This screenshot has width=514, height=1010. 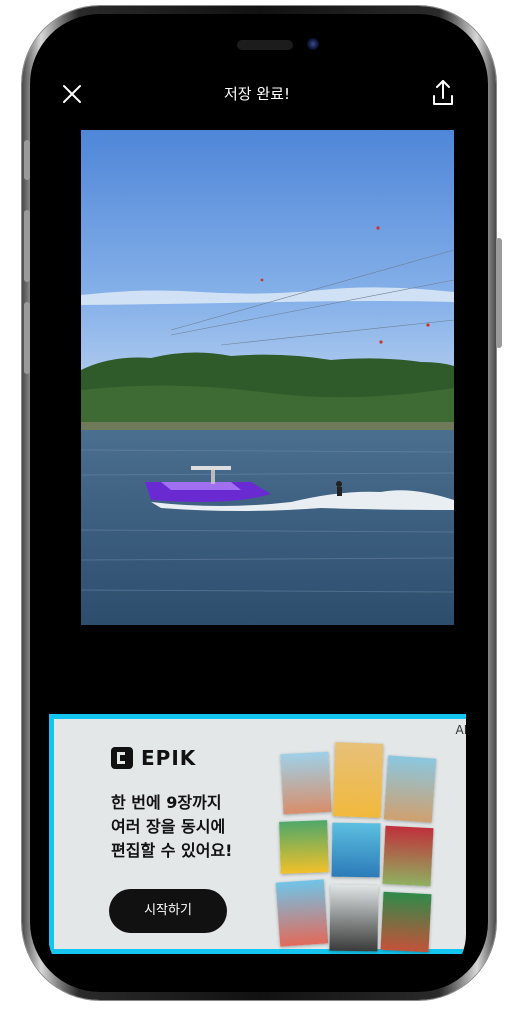 I want to click on ad-copy: 한 번에 9장까지 여러 장을 동시에 편집할 수 있어요!, so click(x=201, y=827).